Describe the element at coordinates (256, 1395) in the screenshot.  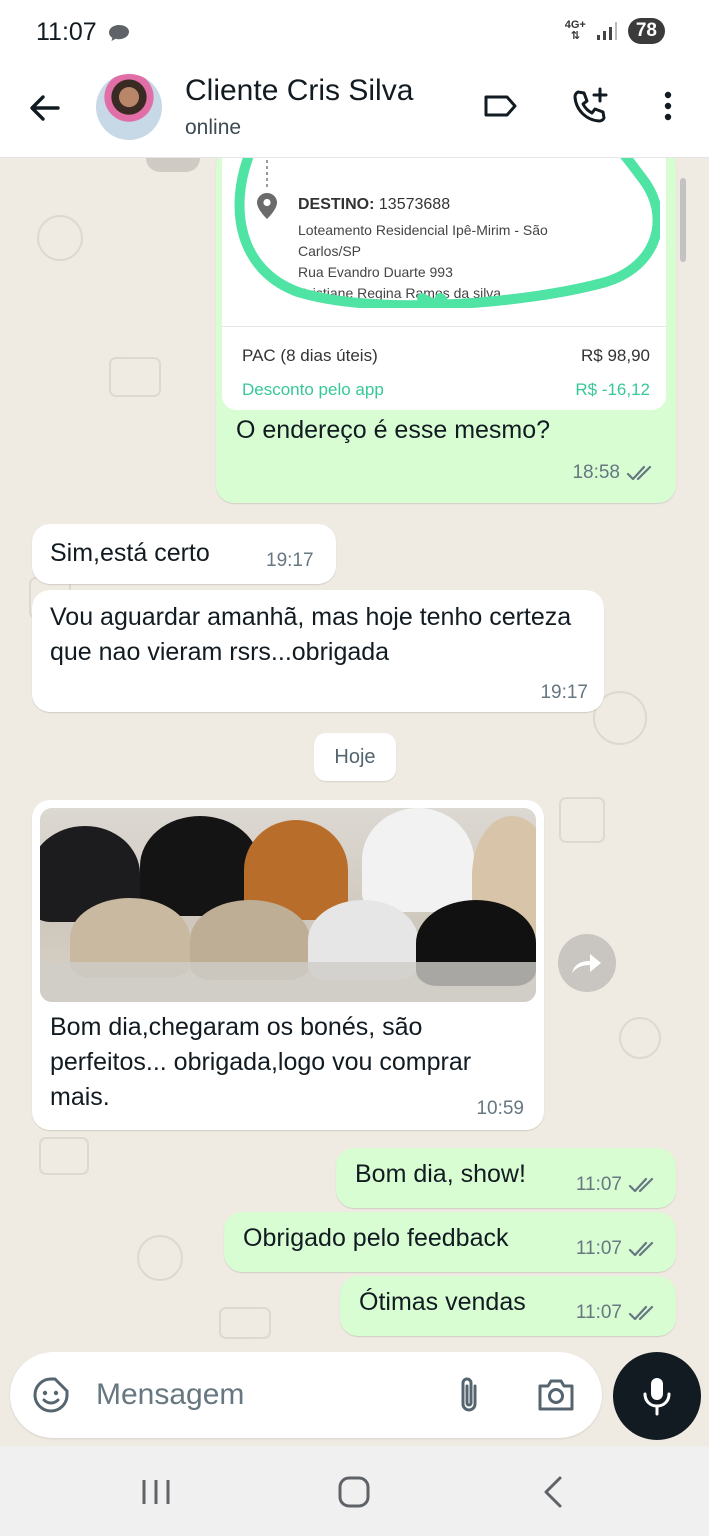
I see `message-input` at that location.